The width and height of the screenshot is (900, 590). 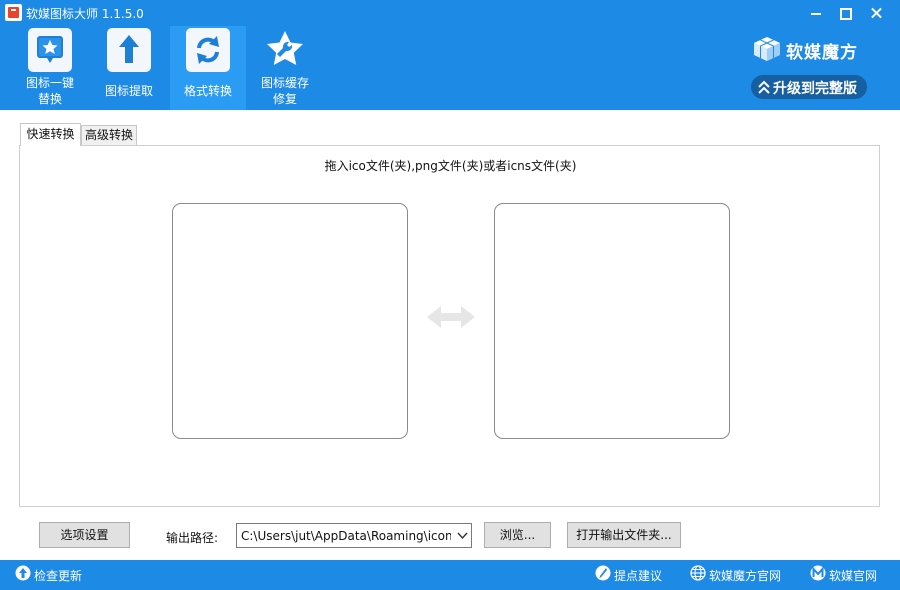 What do you see at coordinates (822, 53) in the screenshot?
I see `brand-name: 软媒魔方` at bounding box center [822, 53].